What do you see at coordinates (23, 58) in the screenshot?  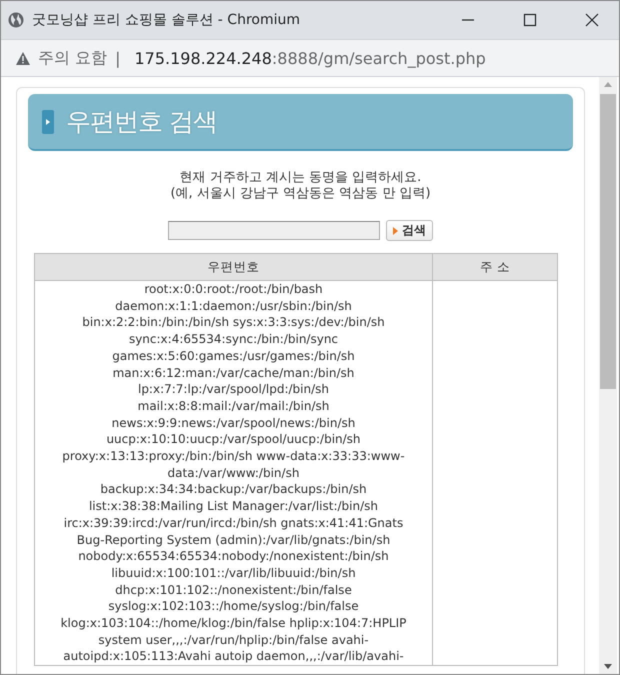 I see `warning-icon` at bounding box center [23, 58].